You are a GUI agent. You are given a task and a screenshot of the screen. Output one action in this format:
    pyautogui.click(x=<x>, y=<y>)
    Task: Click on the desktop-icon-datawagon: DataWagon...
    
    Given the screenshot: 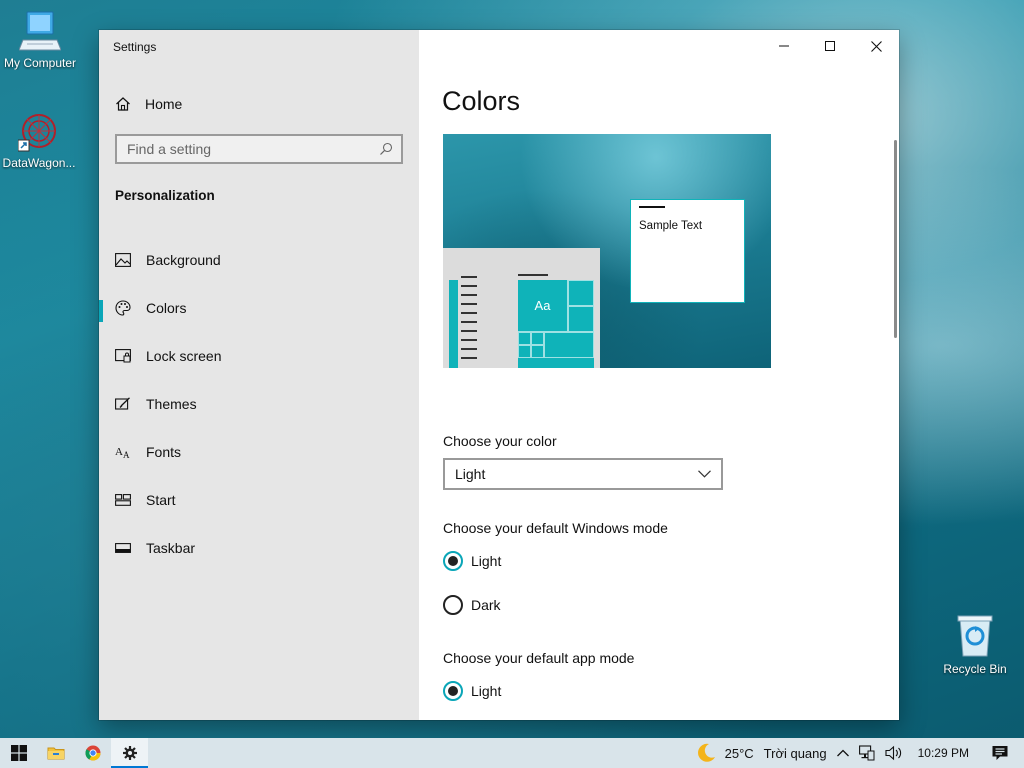 What is the action you would take?
    pyautogui.click(x=39, y=140)
    